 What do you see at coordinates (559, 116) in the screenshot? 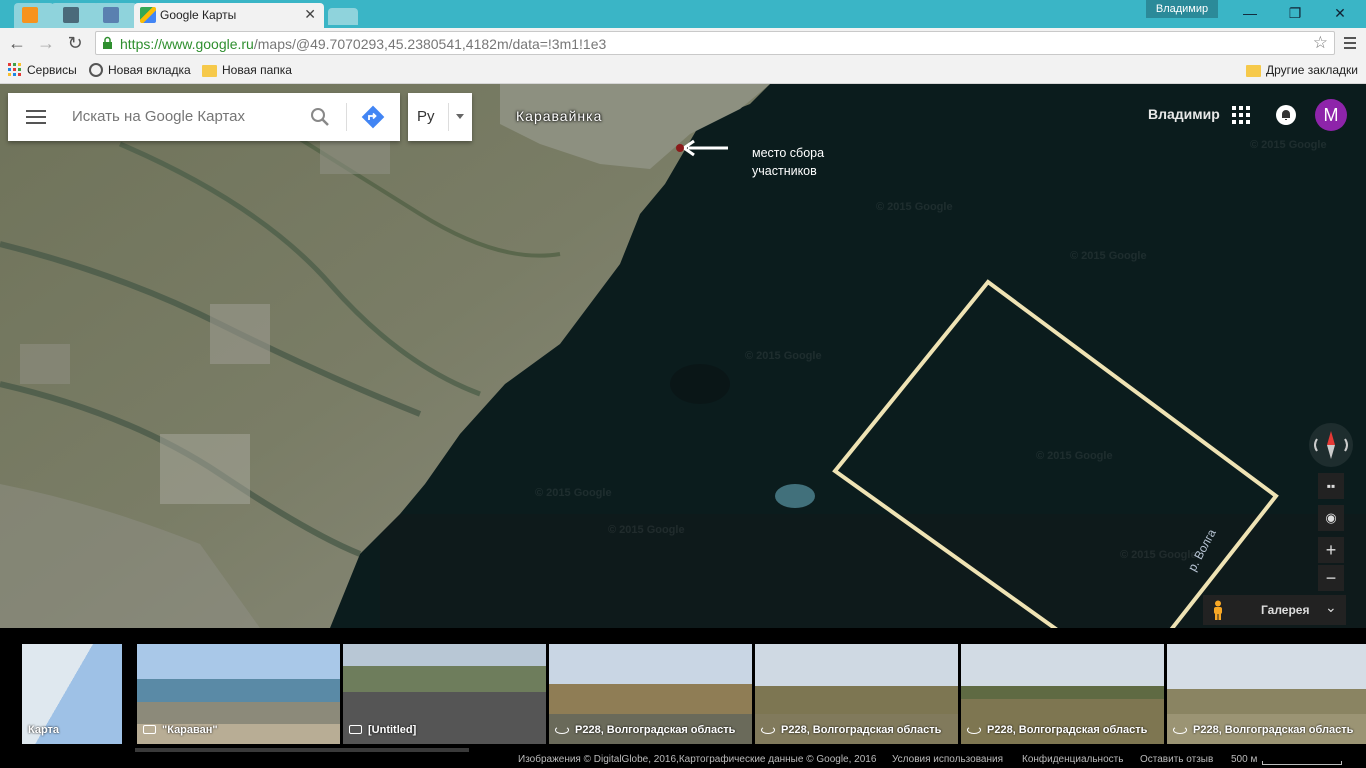
I see `place-label: Каравайнка` at bounding box center [559, 116].